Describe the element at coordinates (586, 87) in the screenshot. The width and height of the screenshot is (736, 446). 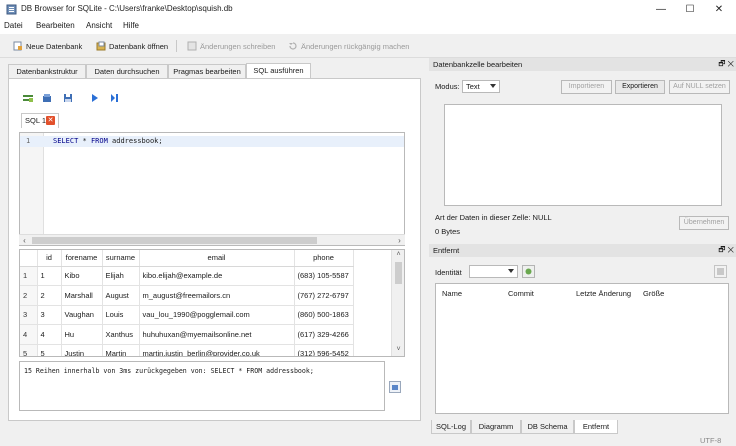
I see `import-button: Importieren` at that location.